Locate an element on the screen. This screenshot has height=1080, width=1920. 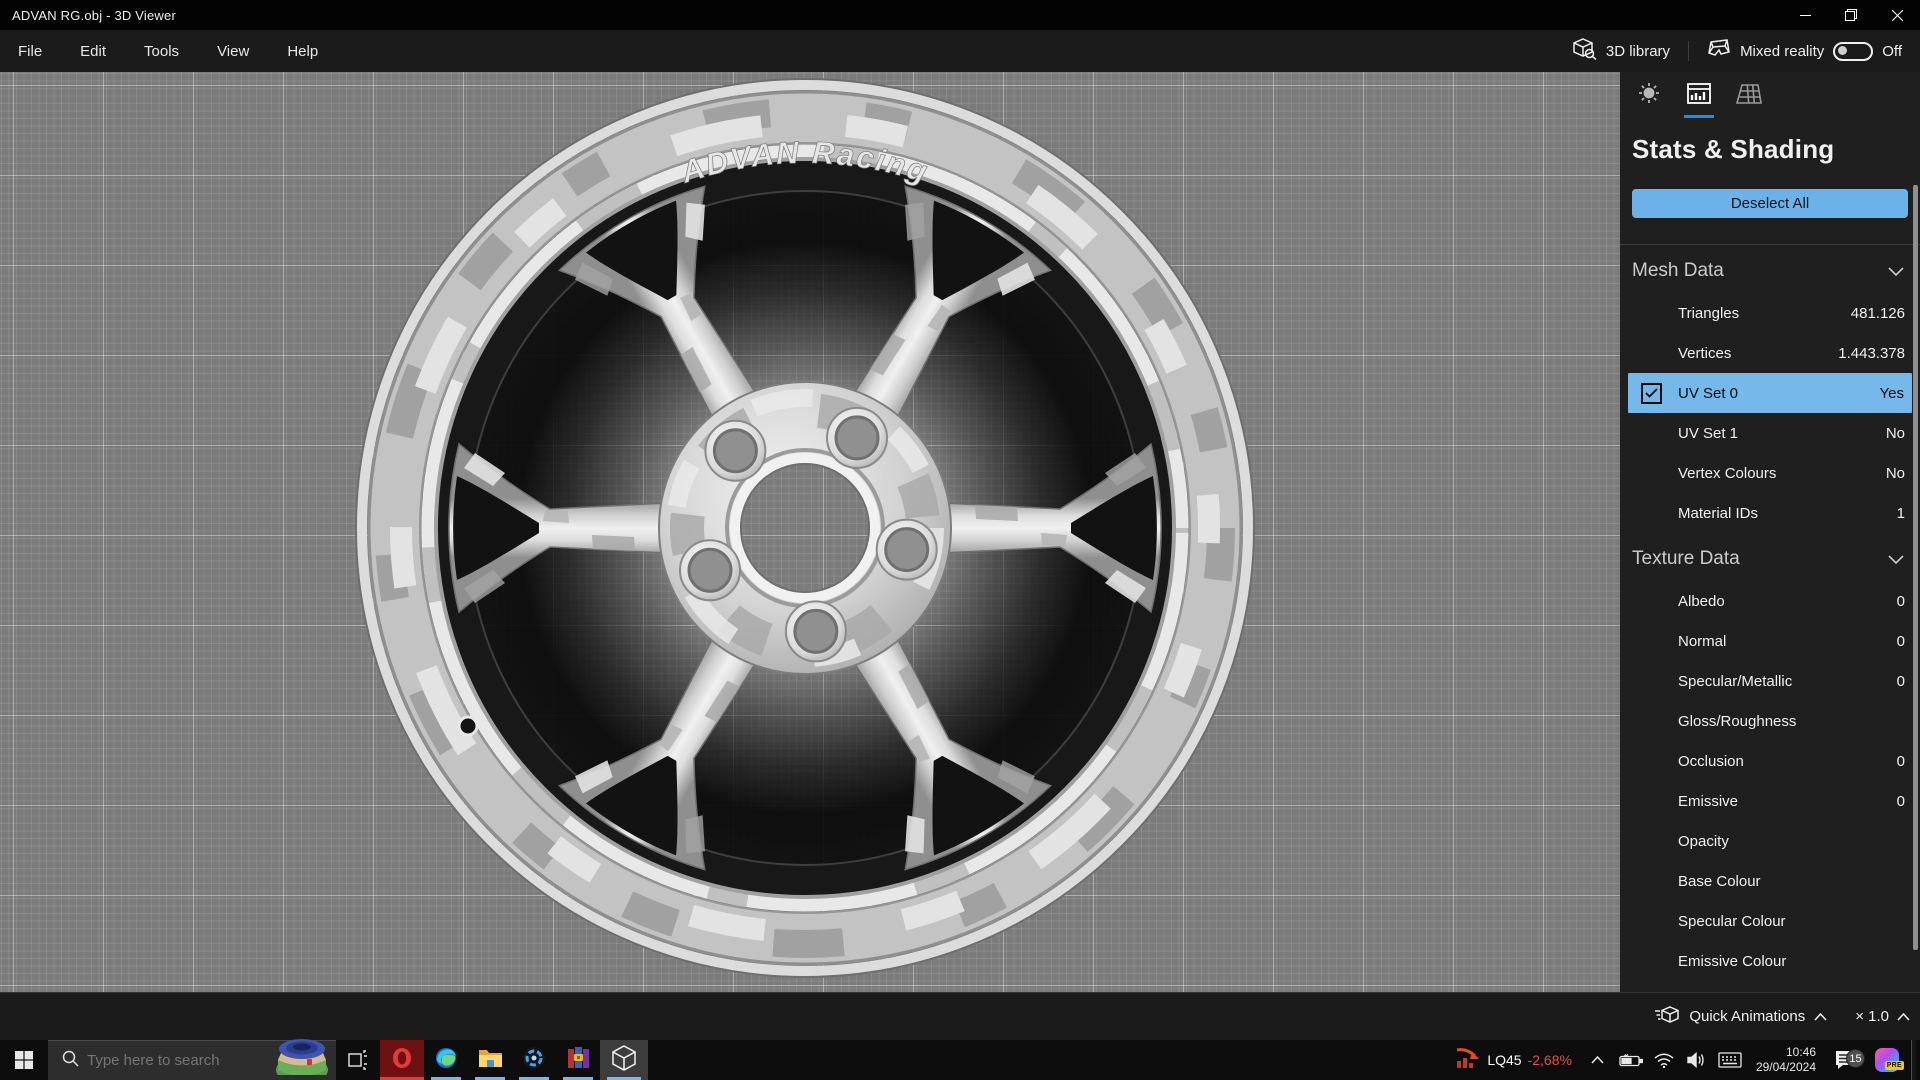
chevron-down-icon is located at coordinates (1896, 559).